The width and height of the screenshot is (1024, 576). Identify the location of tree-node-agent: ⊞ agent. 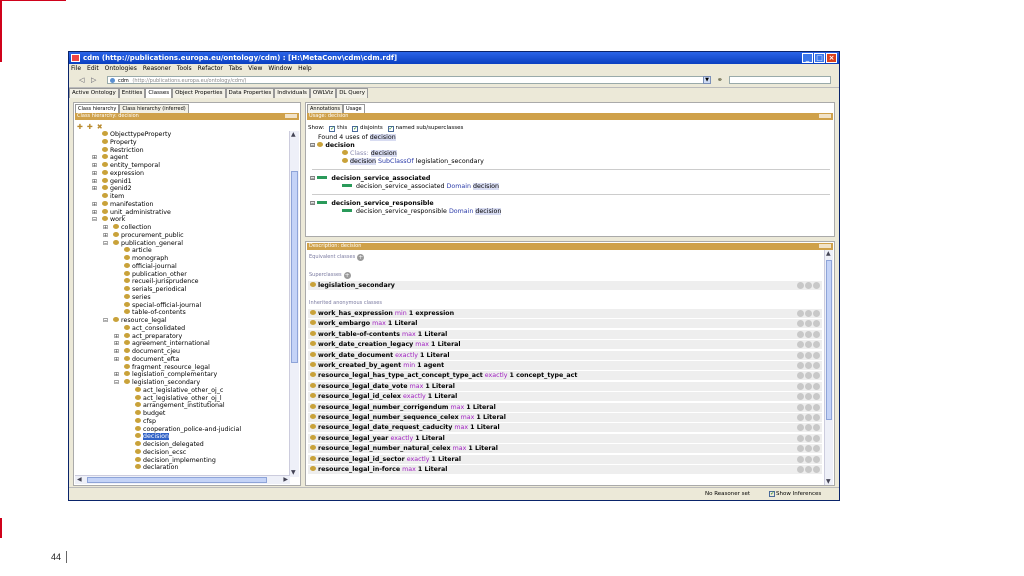
(110, 158).